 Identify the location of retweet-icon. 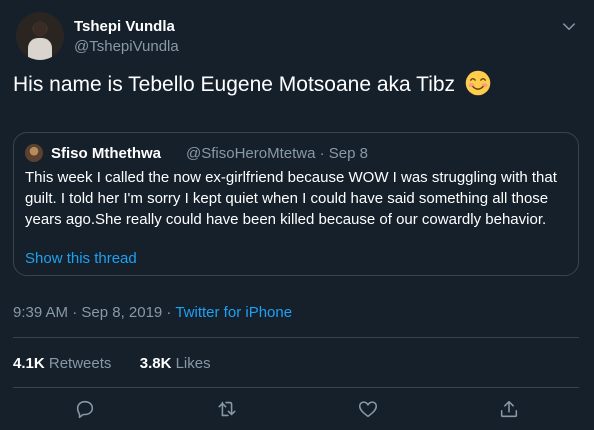
(227, 409).